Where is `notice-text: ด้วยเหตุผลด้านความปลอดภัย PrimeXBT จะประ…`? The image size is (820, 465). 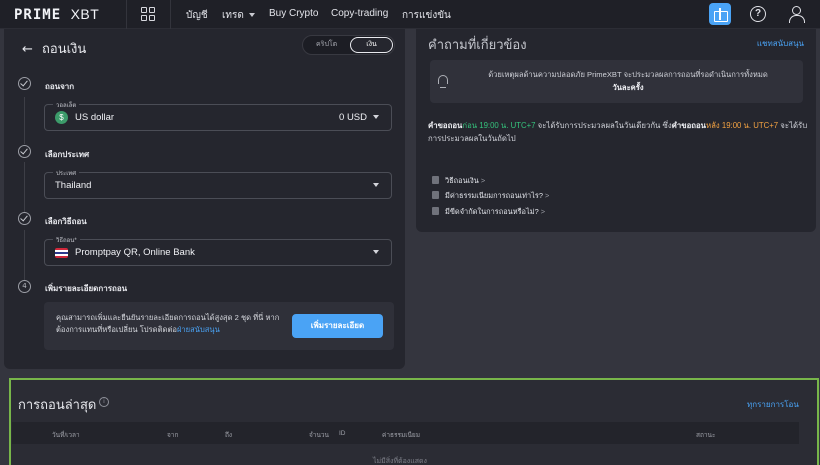
notice-text: ด้วยเหตุผลด้านความปลอดภัย PrimeXBT จะประ… is located at coordinates (628, 81).